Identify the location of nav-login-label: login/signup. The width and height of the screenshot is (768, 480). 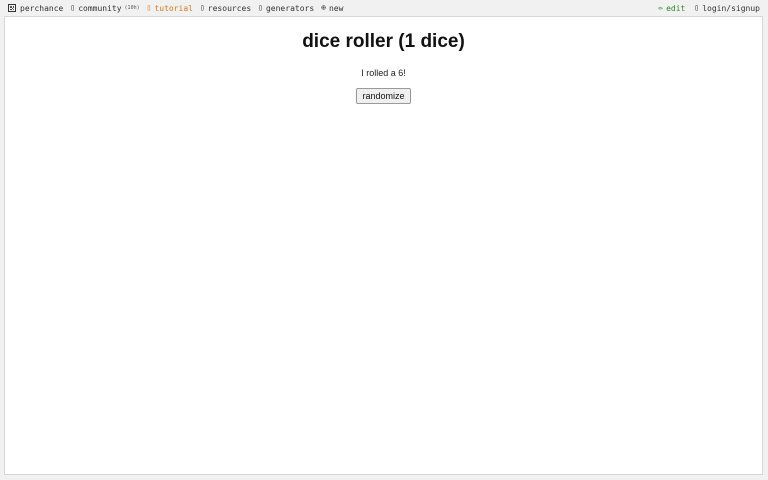
(731, 8).